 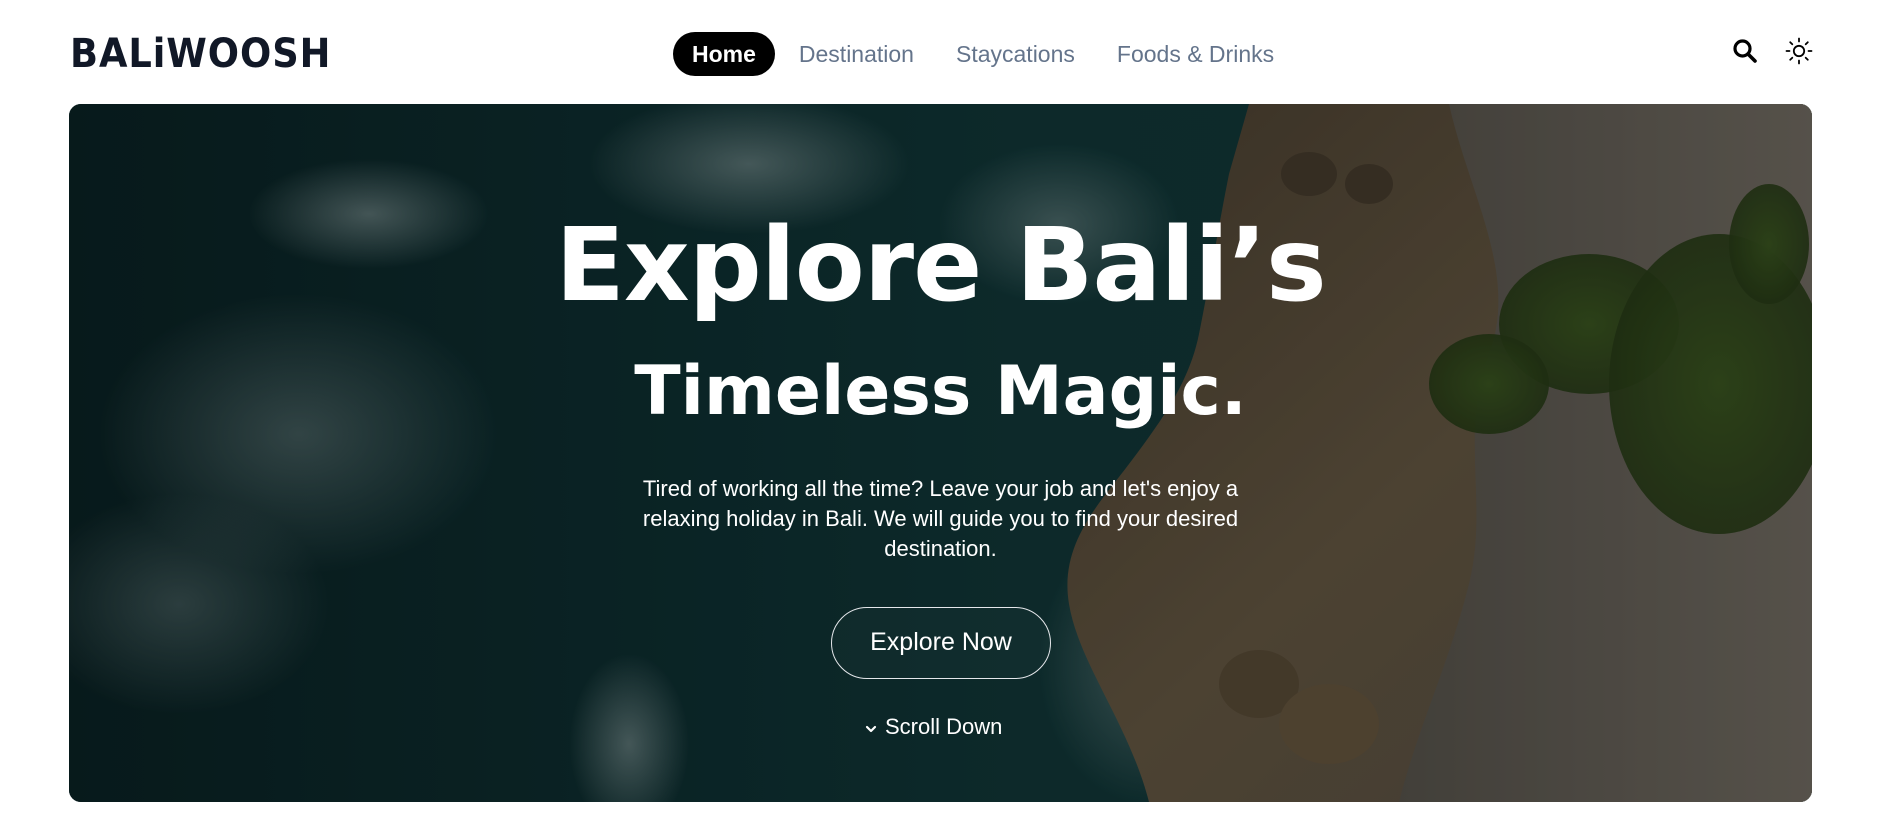 I want to click on sun-icon, so click(x=1799, y=51).